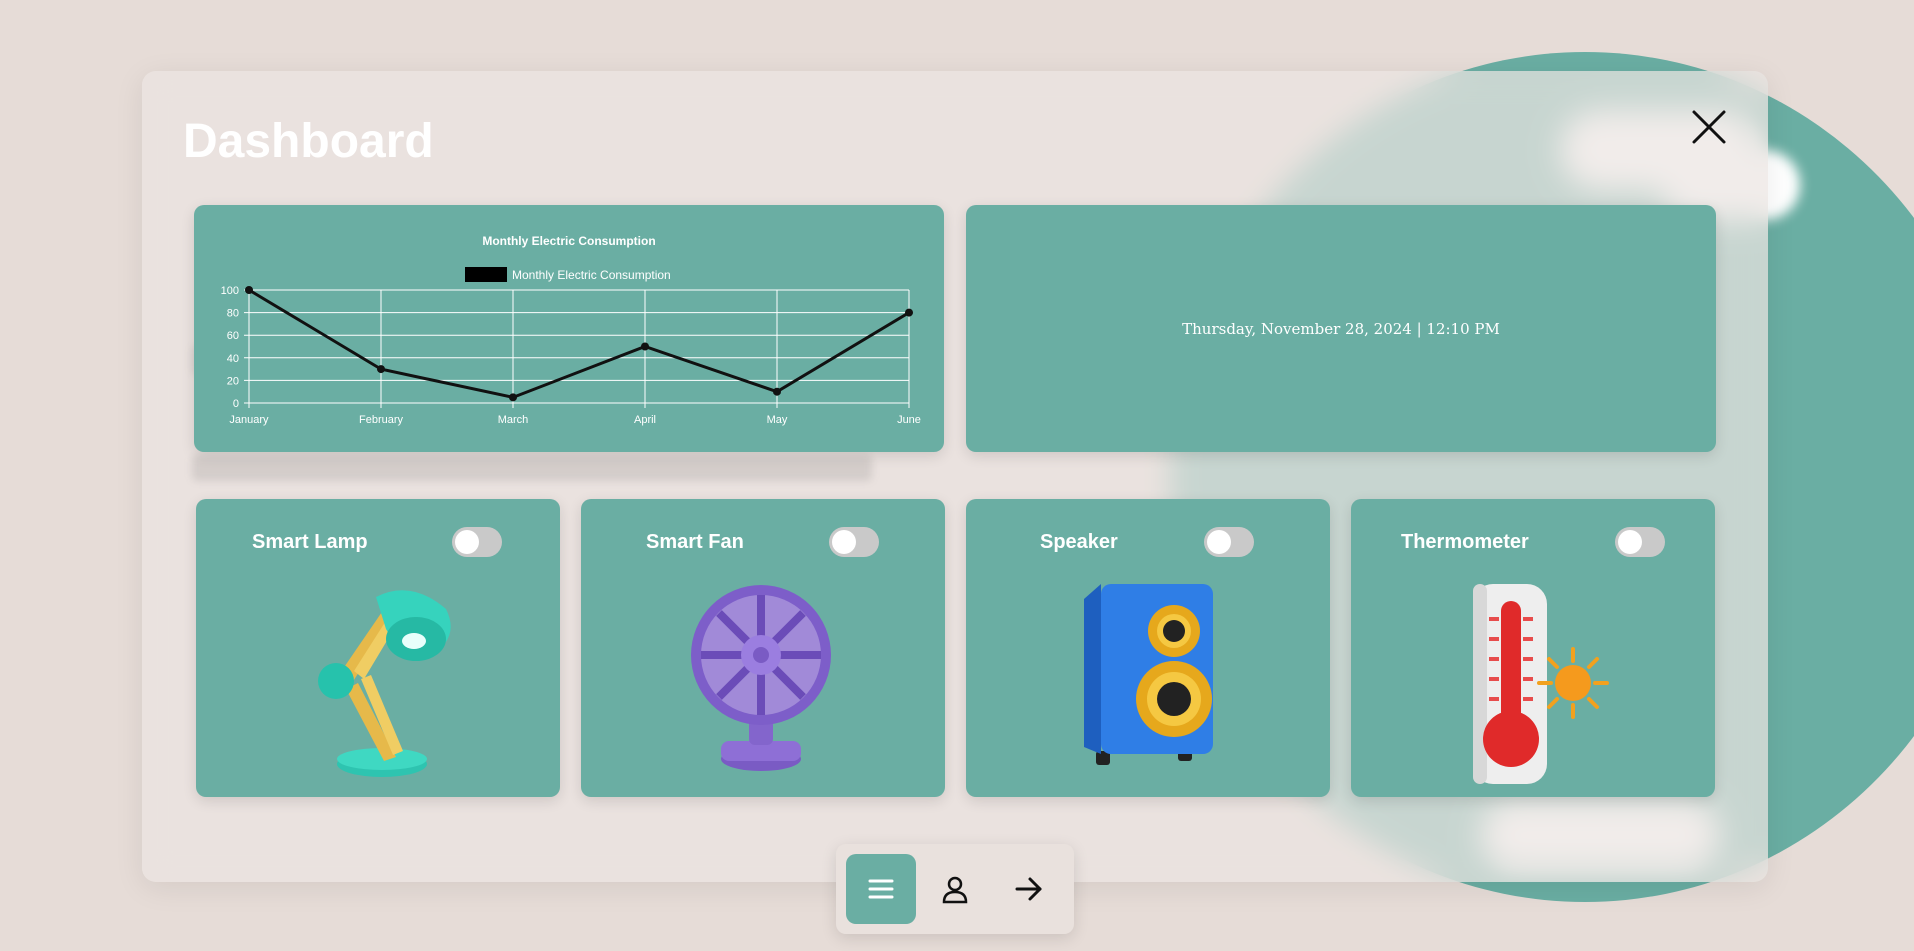 The width and height of the screenshot is (1914, 951). Describe the element at coordinates (1541, 684) in the screenshot. I see `thermometer-icon` at that location.